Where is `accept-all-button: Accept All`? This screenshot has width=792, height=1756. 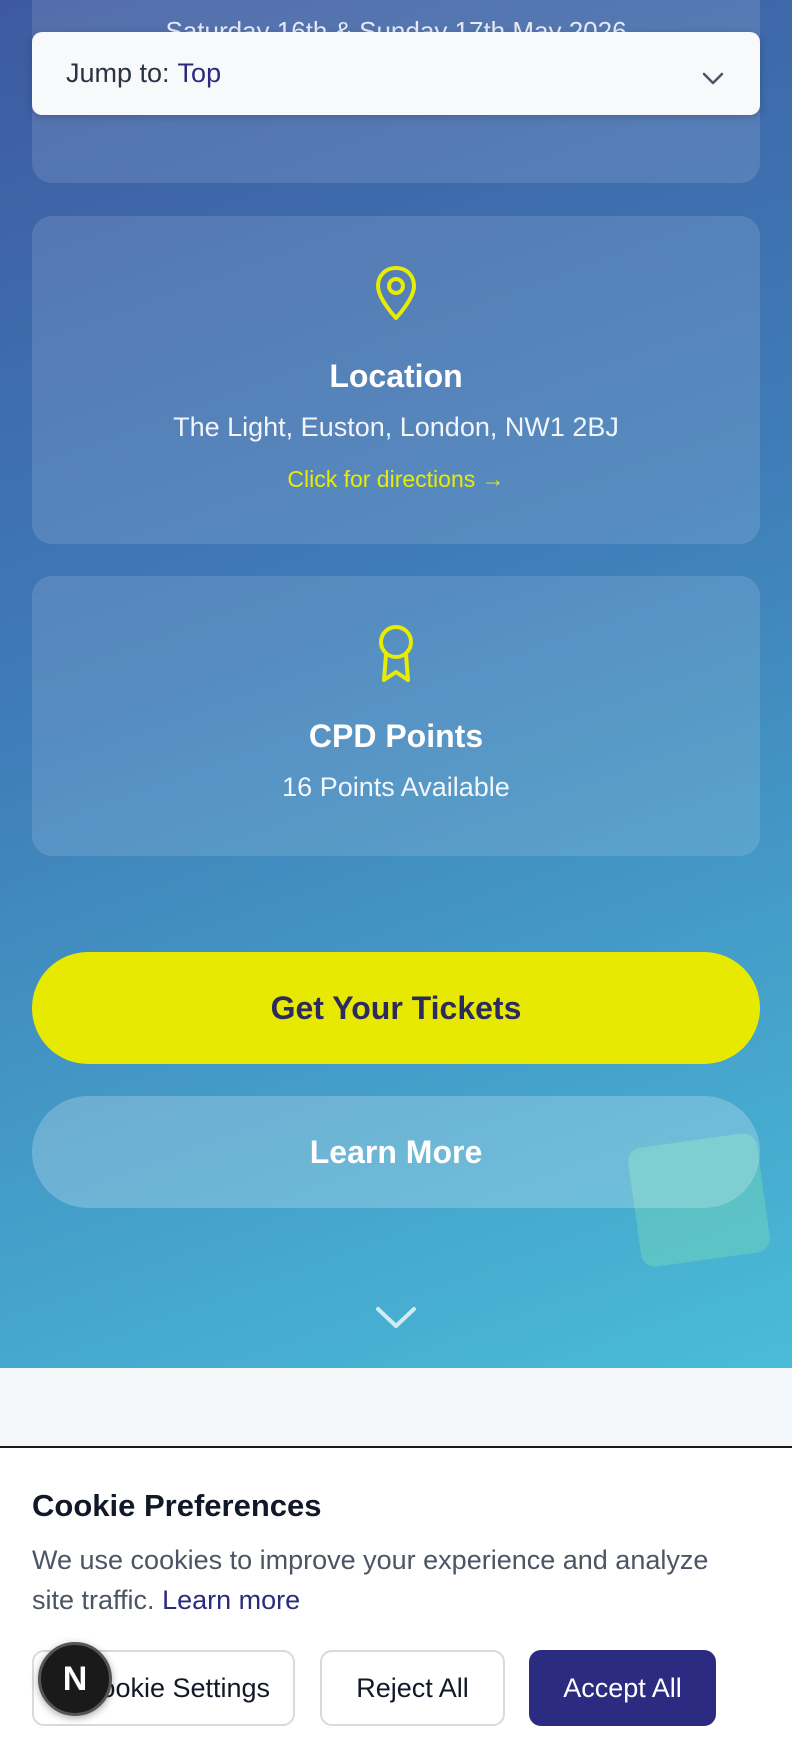 accept-all-button: Accept All is located at coordinates (622, 1688).